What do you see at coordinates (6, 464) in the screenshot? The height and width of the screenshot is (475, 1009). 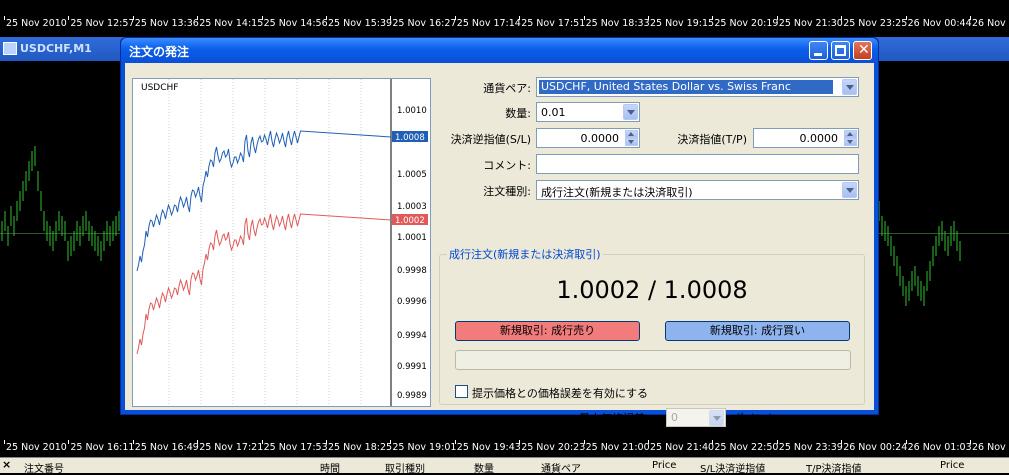 I see `close-icon: ×` at bounding box center [6, 464].